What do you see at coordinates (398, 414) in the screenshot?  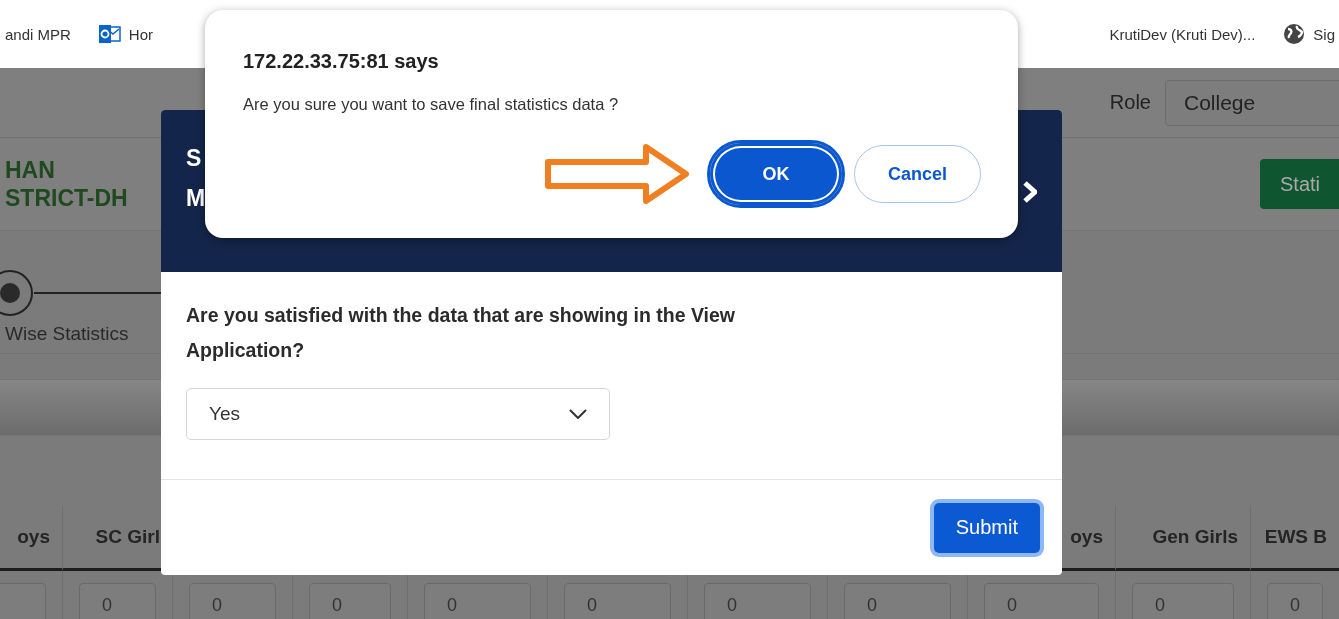 I see `answer-select: Yes` at bounding box center [398, 414].